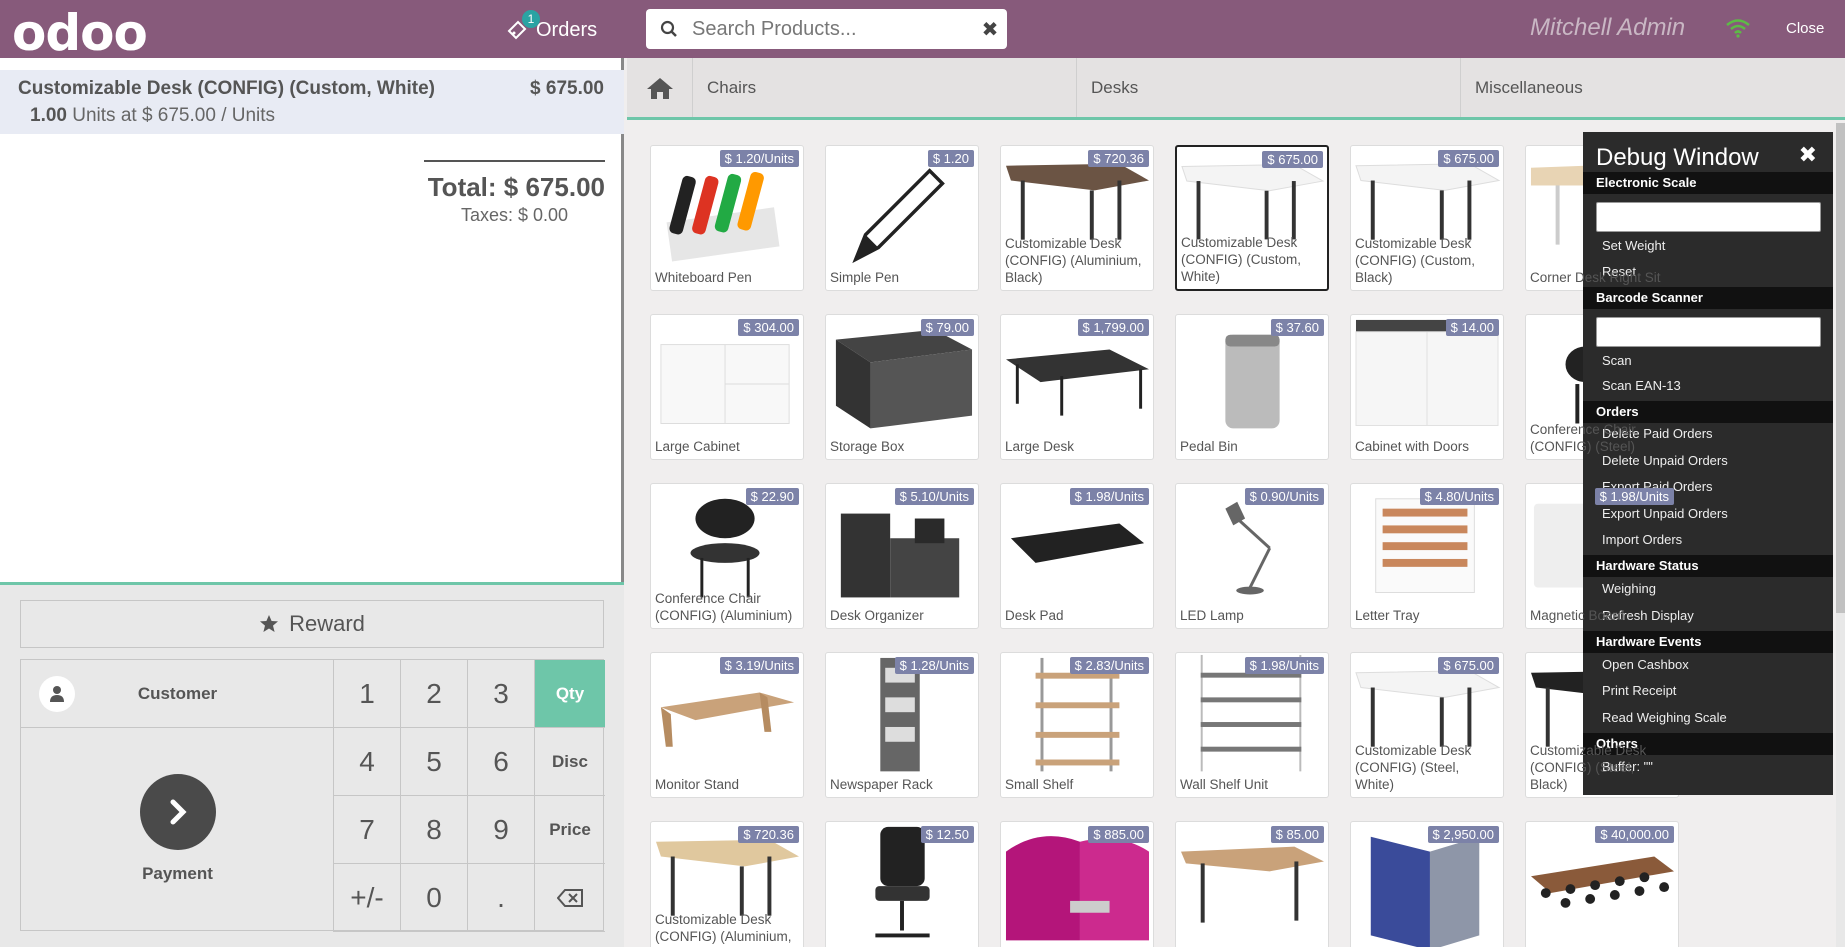 The image size is (1845, 947). I want to click on order-total: Total: $ 675.00, so click(516, 187).